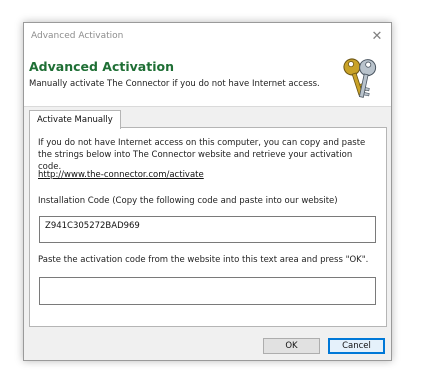  Describe the element at coordinates (207, 37) in the screenshot. I see `title-bar: Advanced Activation ✕` at that location.